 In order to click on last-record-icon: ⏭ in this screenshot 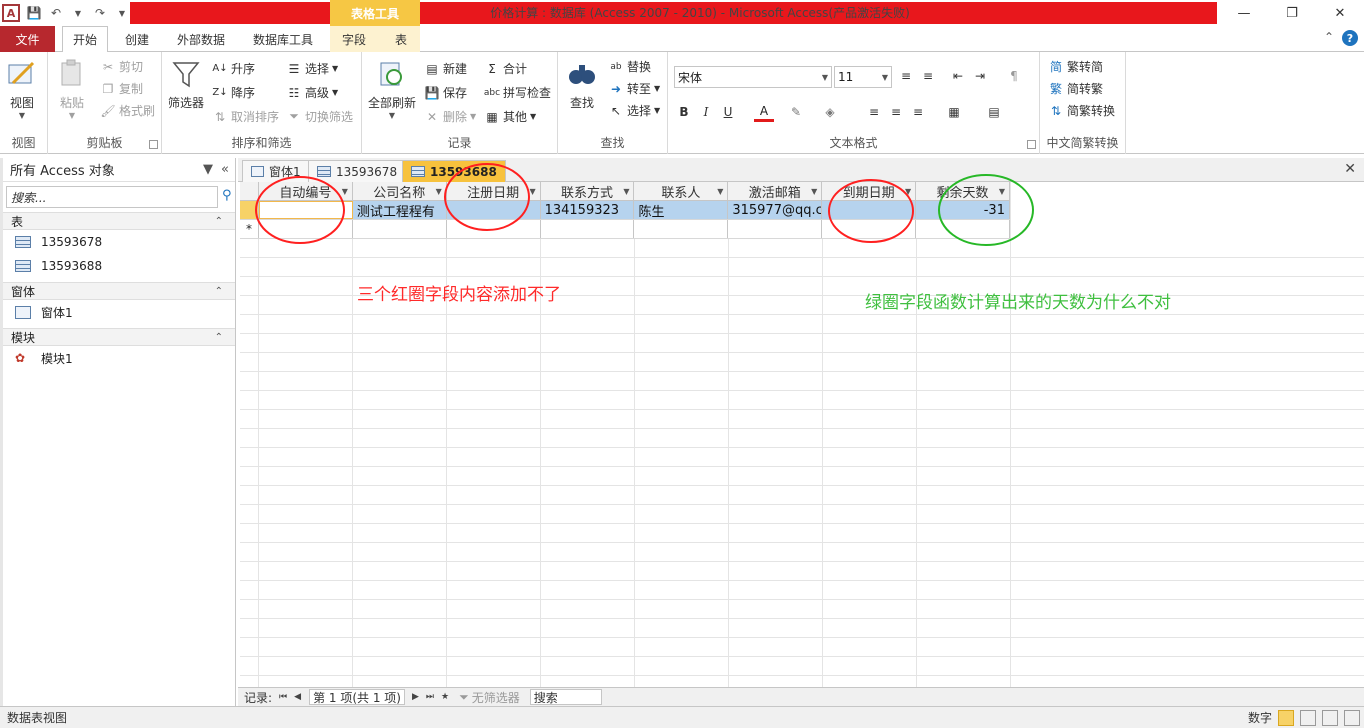, I will do `click(430, 697)`.